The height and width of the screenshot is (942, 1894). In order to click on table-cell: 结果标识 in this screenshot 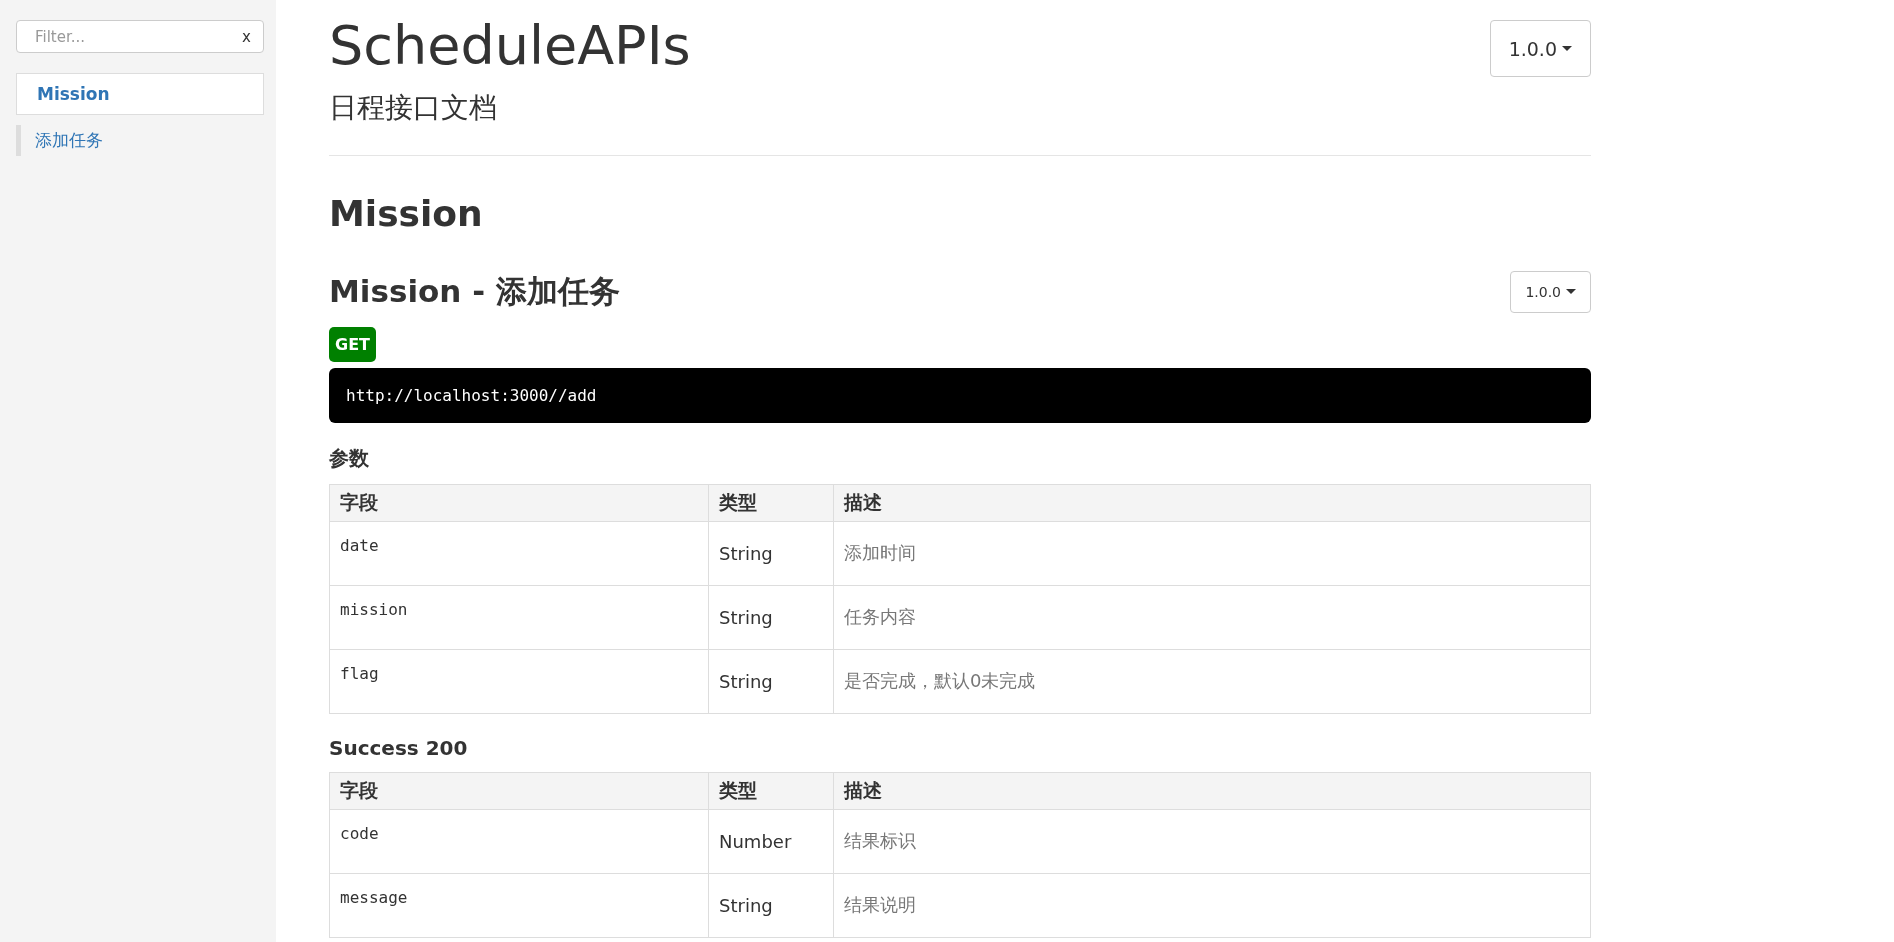, I will do `click(1212, 841)`.